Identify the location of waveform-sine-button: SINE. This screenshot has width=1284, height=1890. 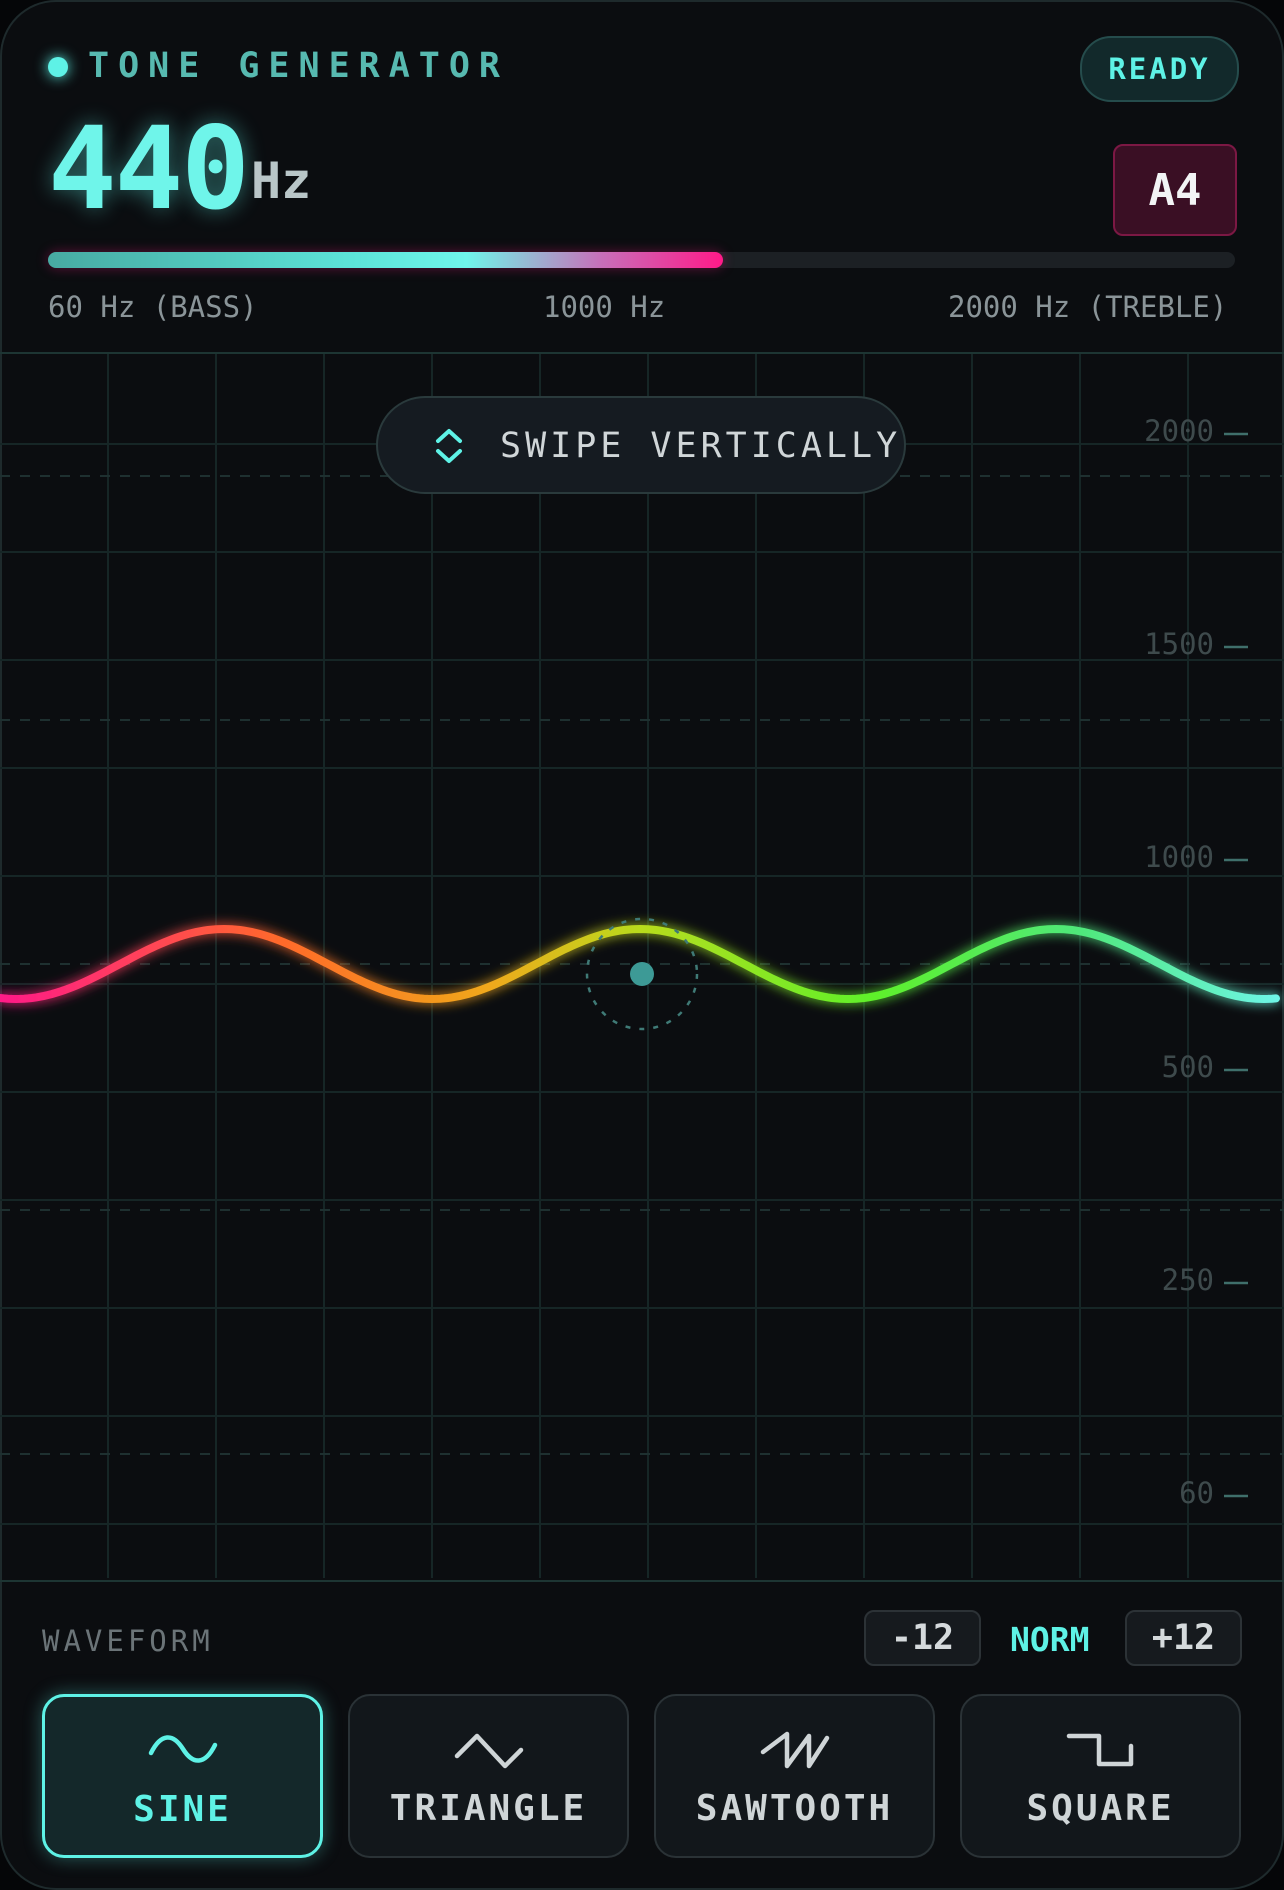
(182, 1776).